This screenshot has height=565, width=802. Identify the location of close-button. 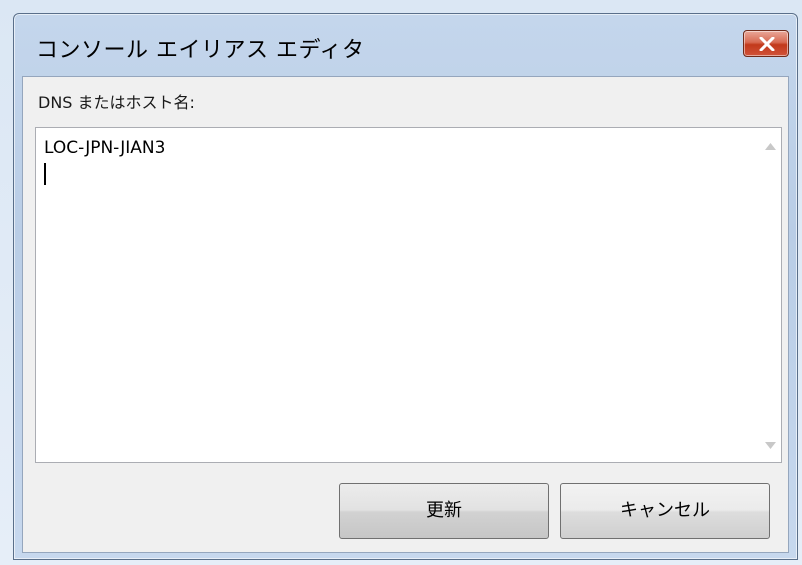
(766, 43).